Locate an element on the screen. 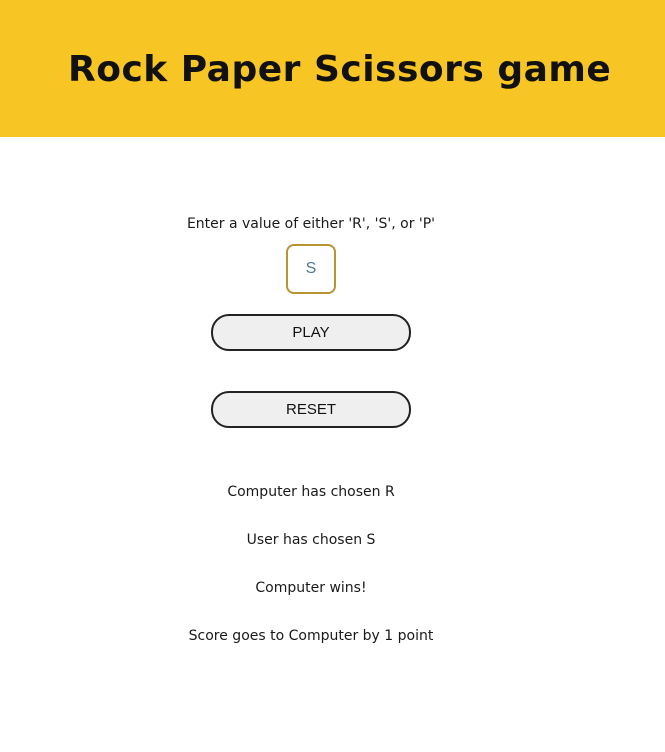 This screenshot has height=752, width=665. winner-text: Computer wins! is located at coordinates (311, 588).